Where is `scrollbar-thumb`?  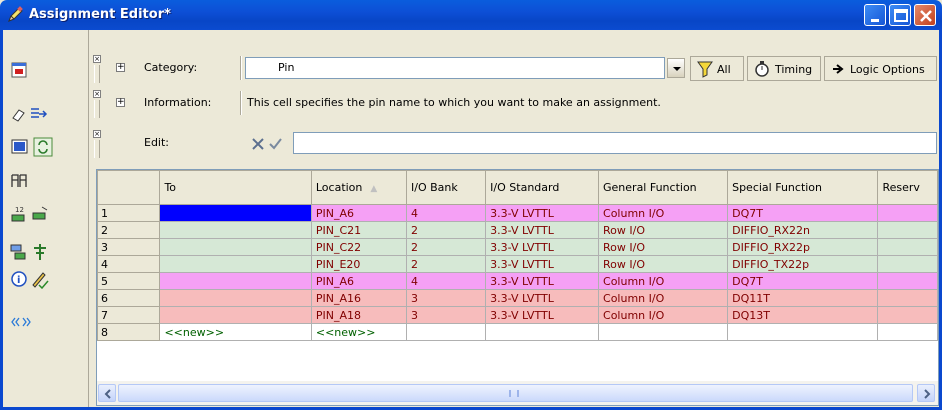
scrollbar-thumb is located at coordinates (515, 393).